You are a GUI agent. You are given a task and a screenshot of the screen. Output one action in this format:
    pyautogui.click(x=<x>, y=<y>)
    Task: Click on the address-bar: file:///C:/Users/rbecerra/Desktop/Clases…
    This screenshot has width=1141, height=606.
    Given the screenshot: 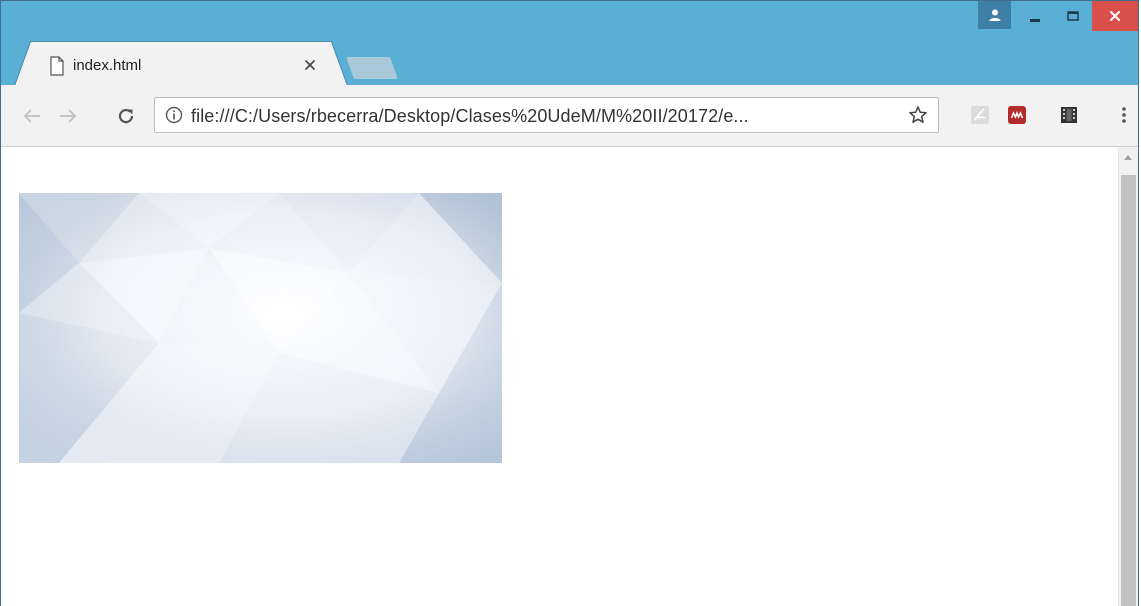 What is the action you would take?
    pyautogui.click(x=546, y=115)
    